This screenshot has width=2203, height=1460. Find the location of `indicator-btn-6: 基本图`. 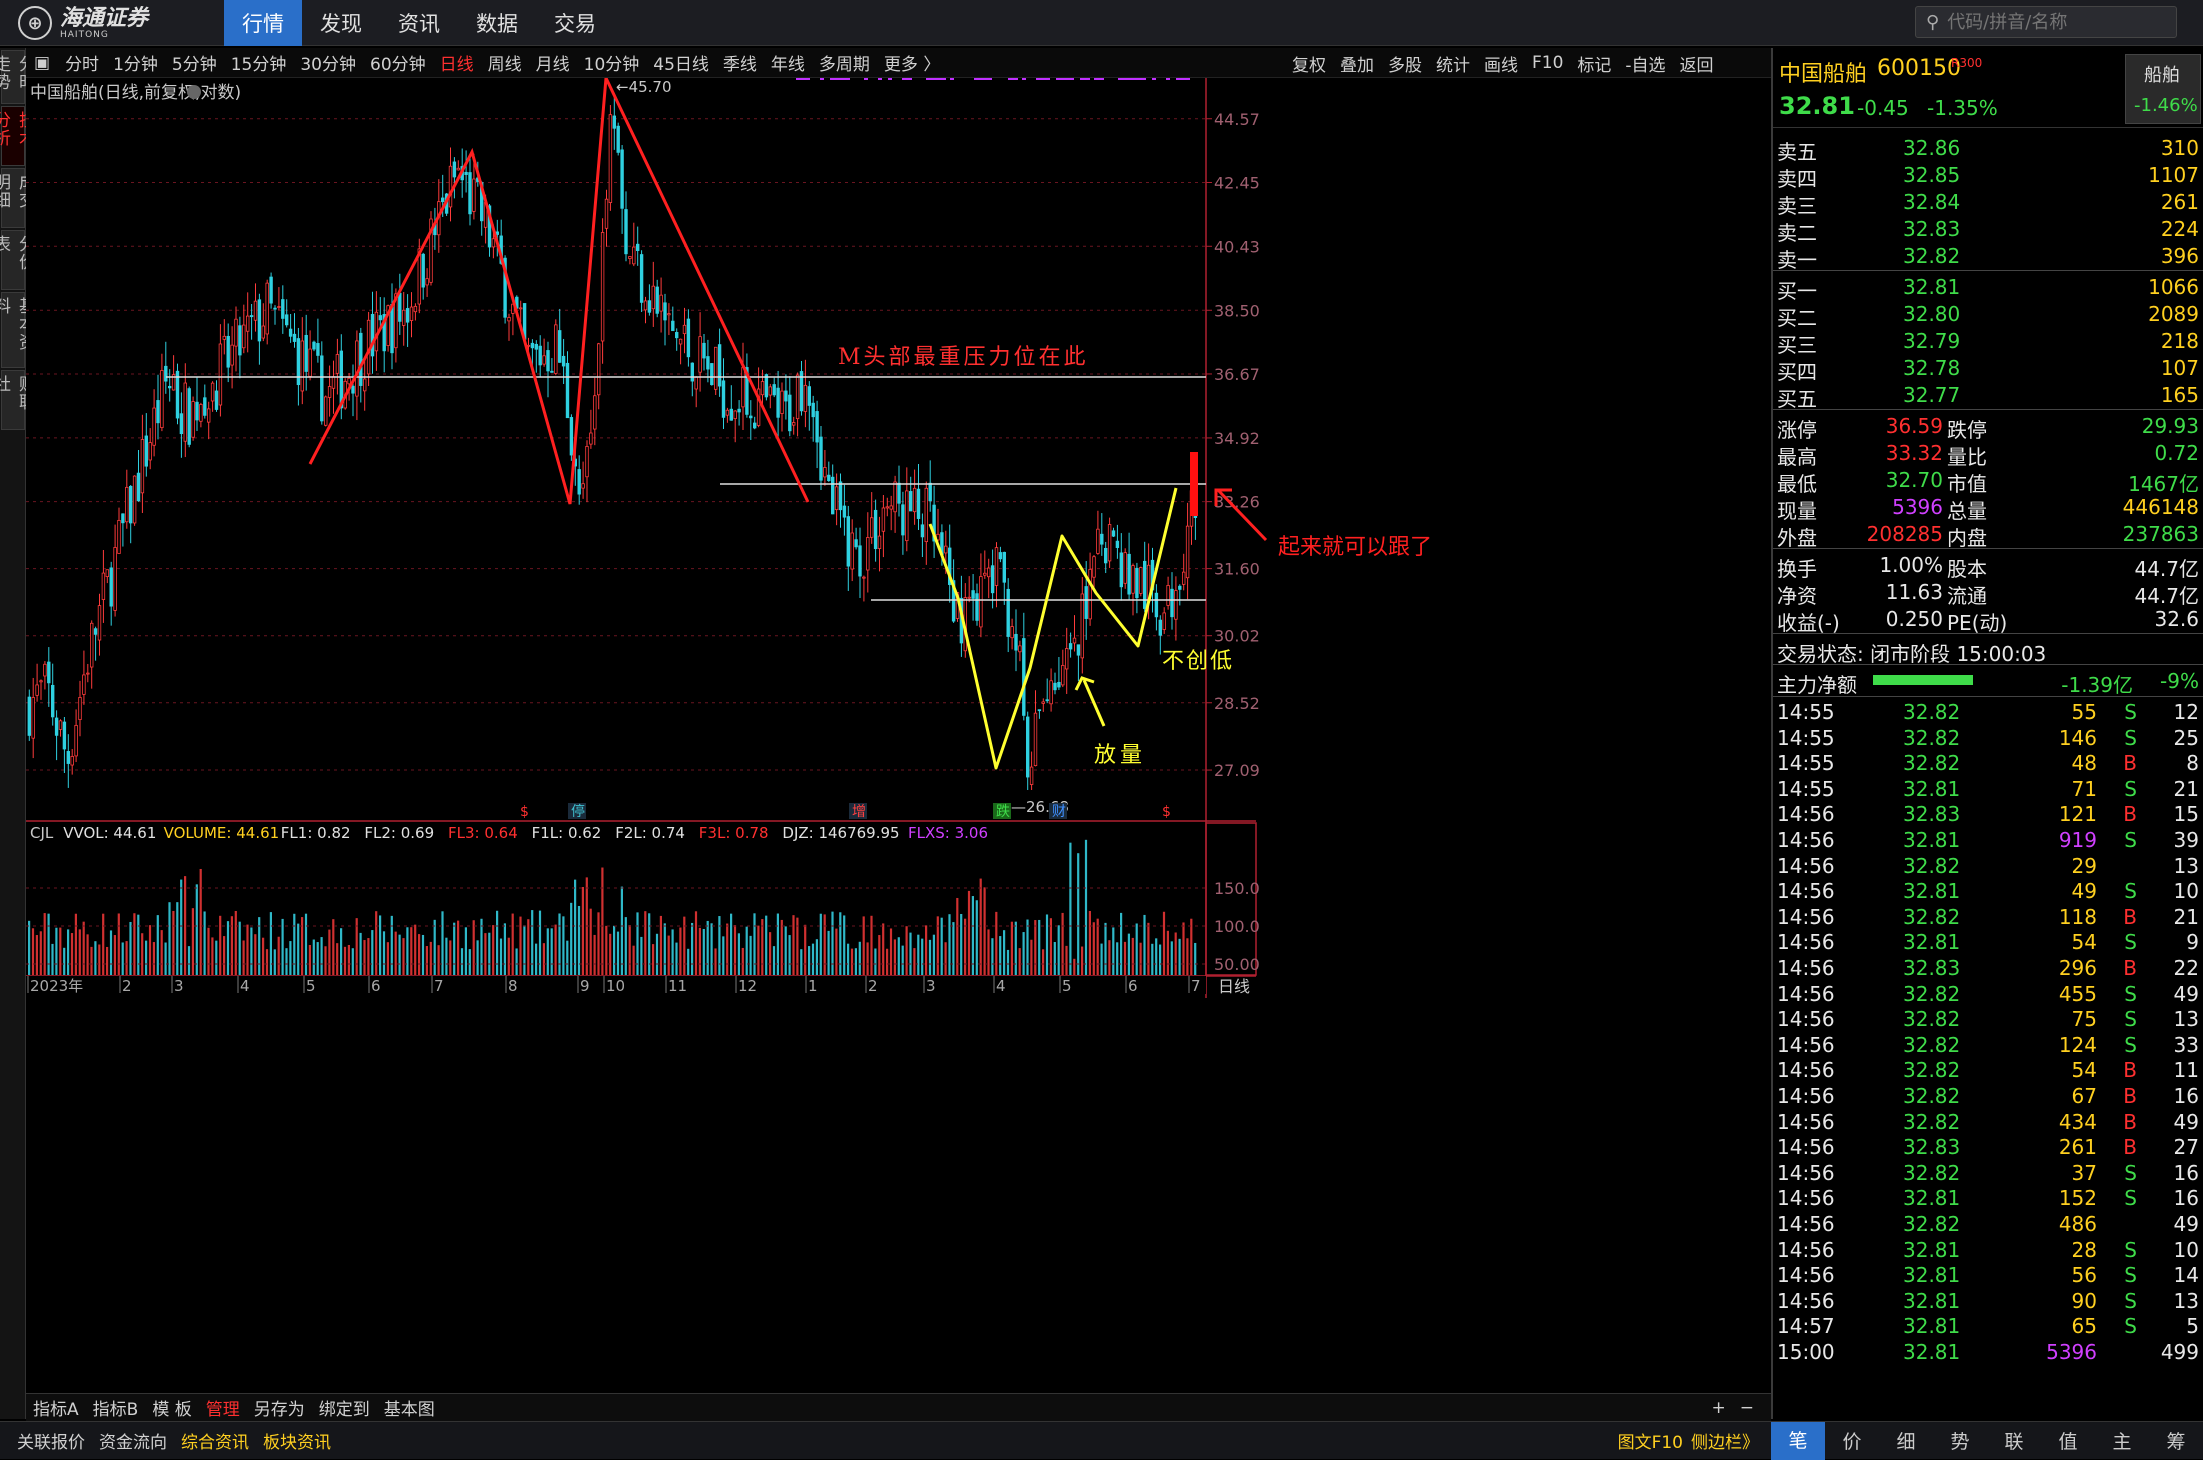

indicator-btn-6: 基本图 is located at coordinates (409, 1408).